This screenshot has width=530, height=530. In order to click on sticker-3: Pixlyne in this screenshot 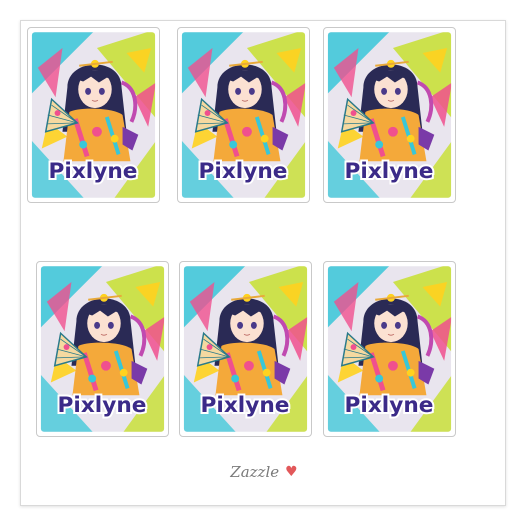, I will do `click(389, 115)`.